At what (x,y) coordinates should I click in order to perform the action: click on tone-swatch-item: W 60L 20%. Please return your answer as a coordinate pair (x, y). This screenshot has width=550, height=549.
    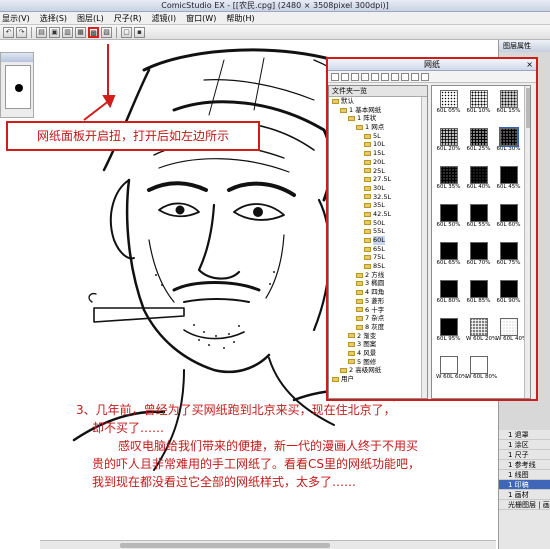
    Looking at the image, I should click on (481, 330).